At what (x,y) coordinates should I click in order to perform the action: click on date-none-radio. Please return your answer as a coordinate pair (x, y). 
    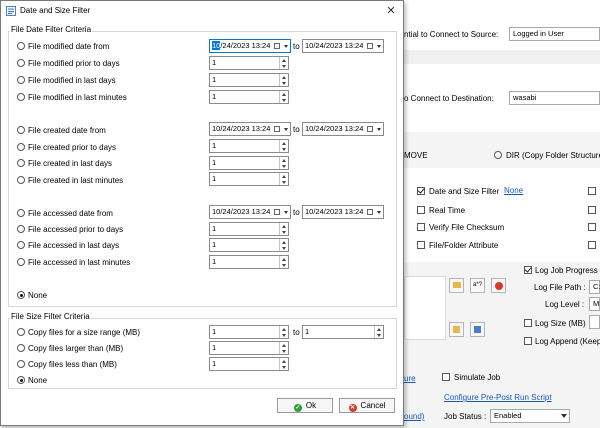
    Looking at the image, I should click on (21, 295).